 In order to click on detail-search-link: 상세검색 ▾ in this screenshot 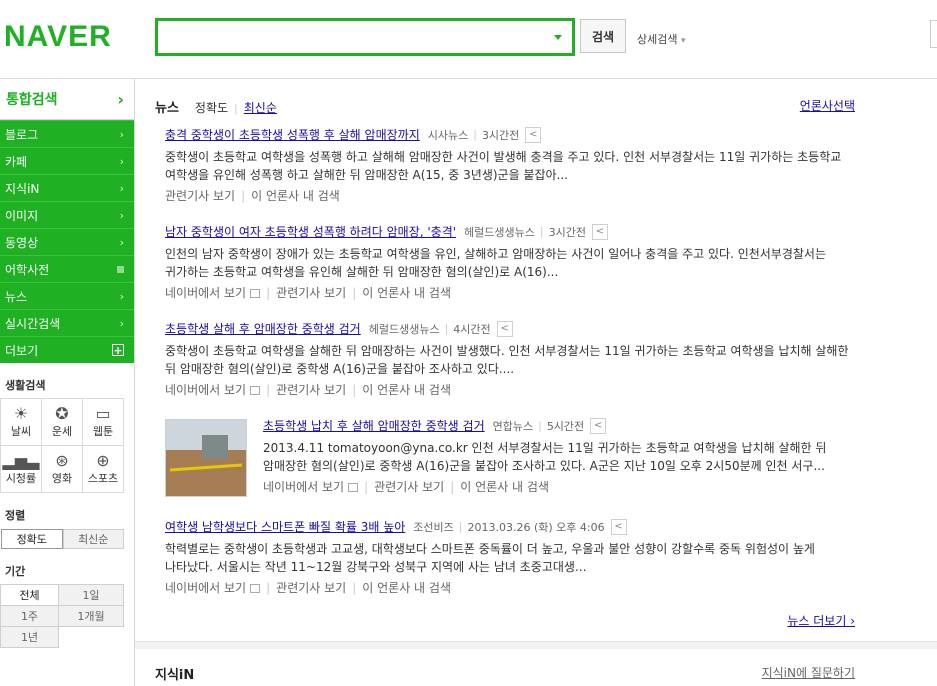, I will do `click(661, 39)`.